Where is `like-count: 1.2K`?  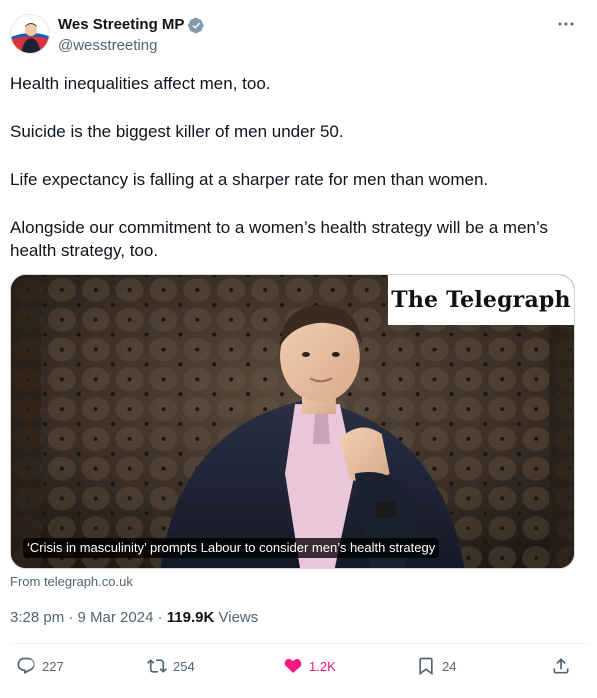 like-count: 1.2K is located at coordinates (322, 666).